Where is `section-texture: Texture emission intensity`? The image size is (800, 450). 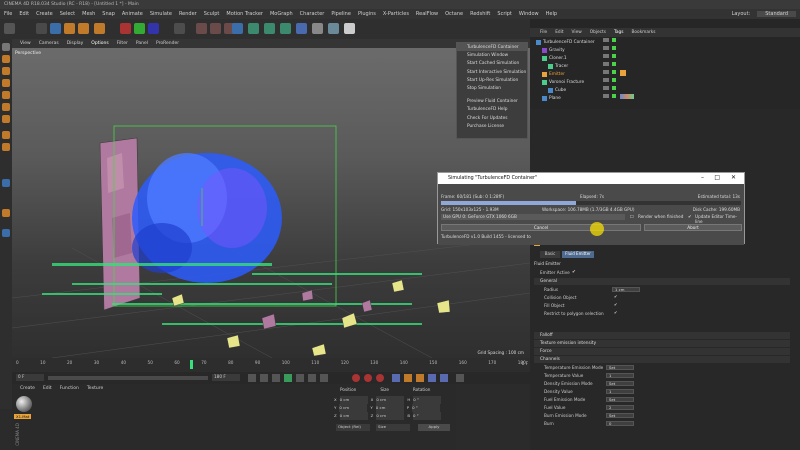
section-texture: Texture emission intensity is located at coordinates (662, 343).